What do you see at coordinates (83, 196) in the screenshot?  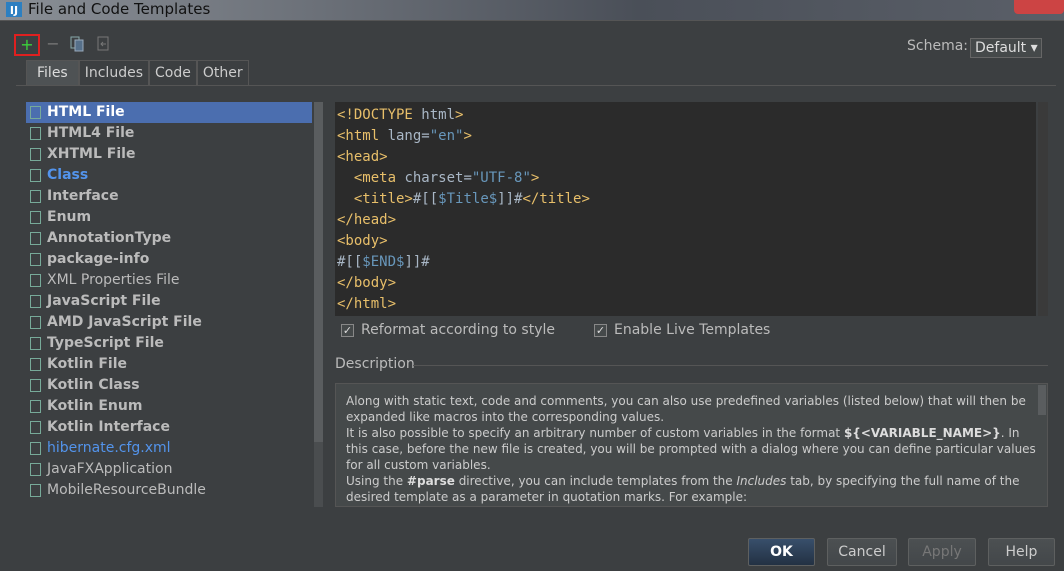 I see `template-item-label: Interface` at bounding box center [83, 196].